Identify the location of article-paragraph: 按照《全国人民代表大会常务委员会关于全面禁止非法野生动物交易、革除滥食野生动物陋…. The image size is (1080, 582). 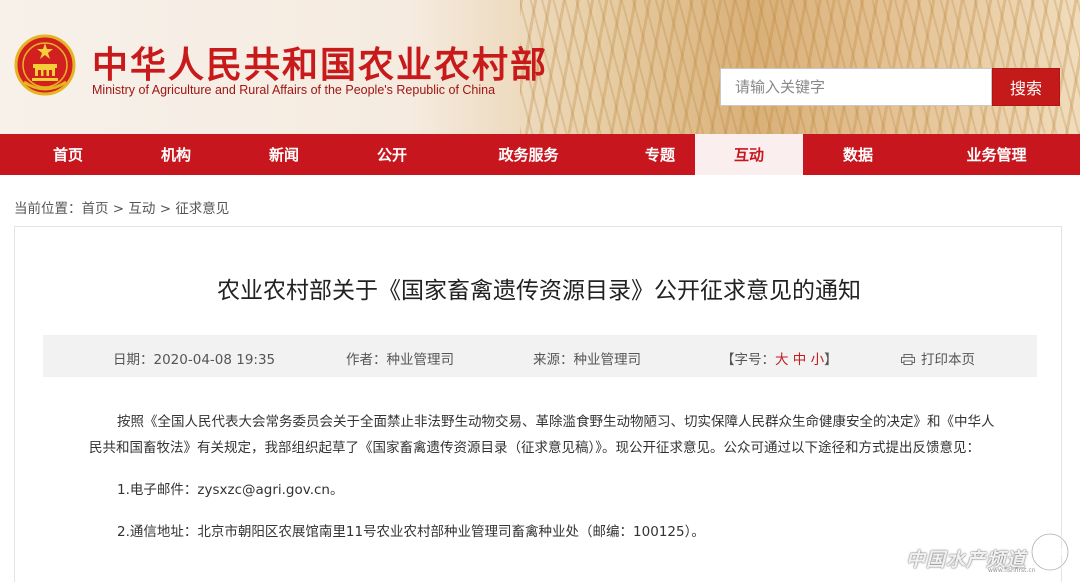
(542, 435).